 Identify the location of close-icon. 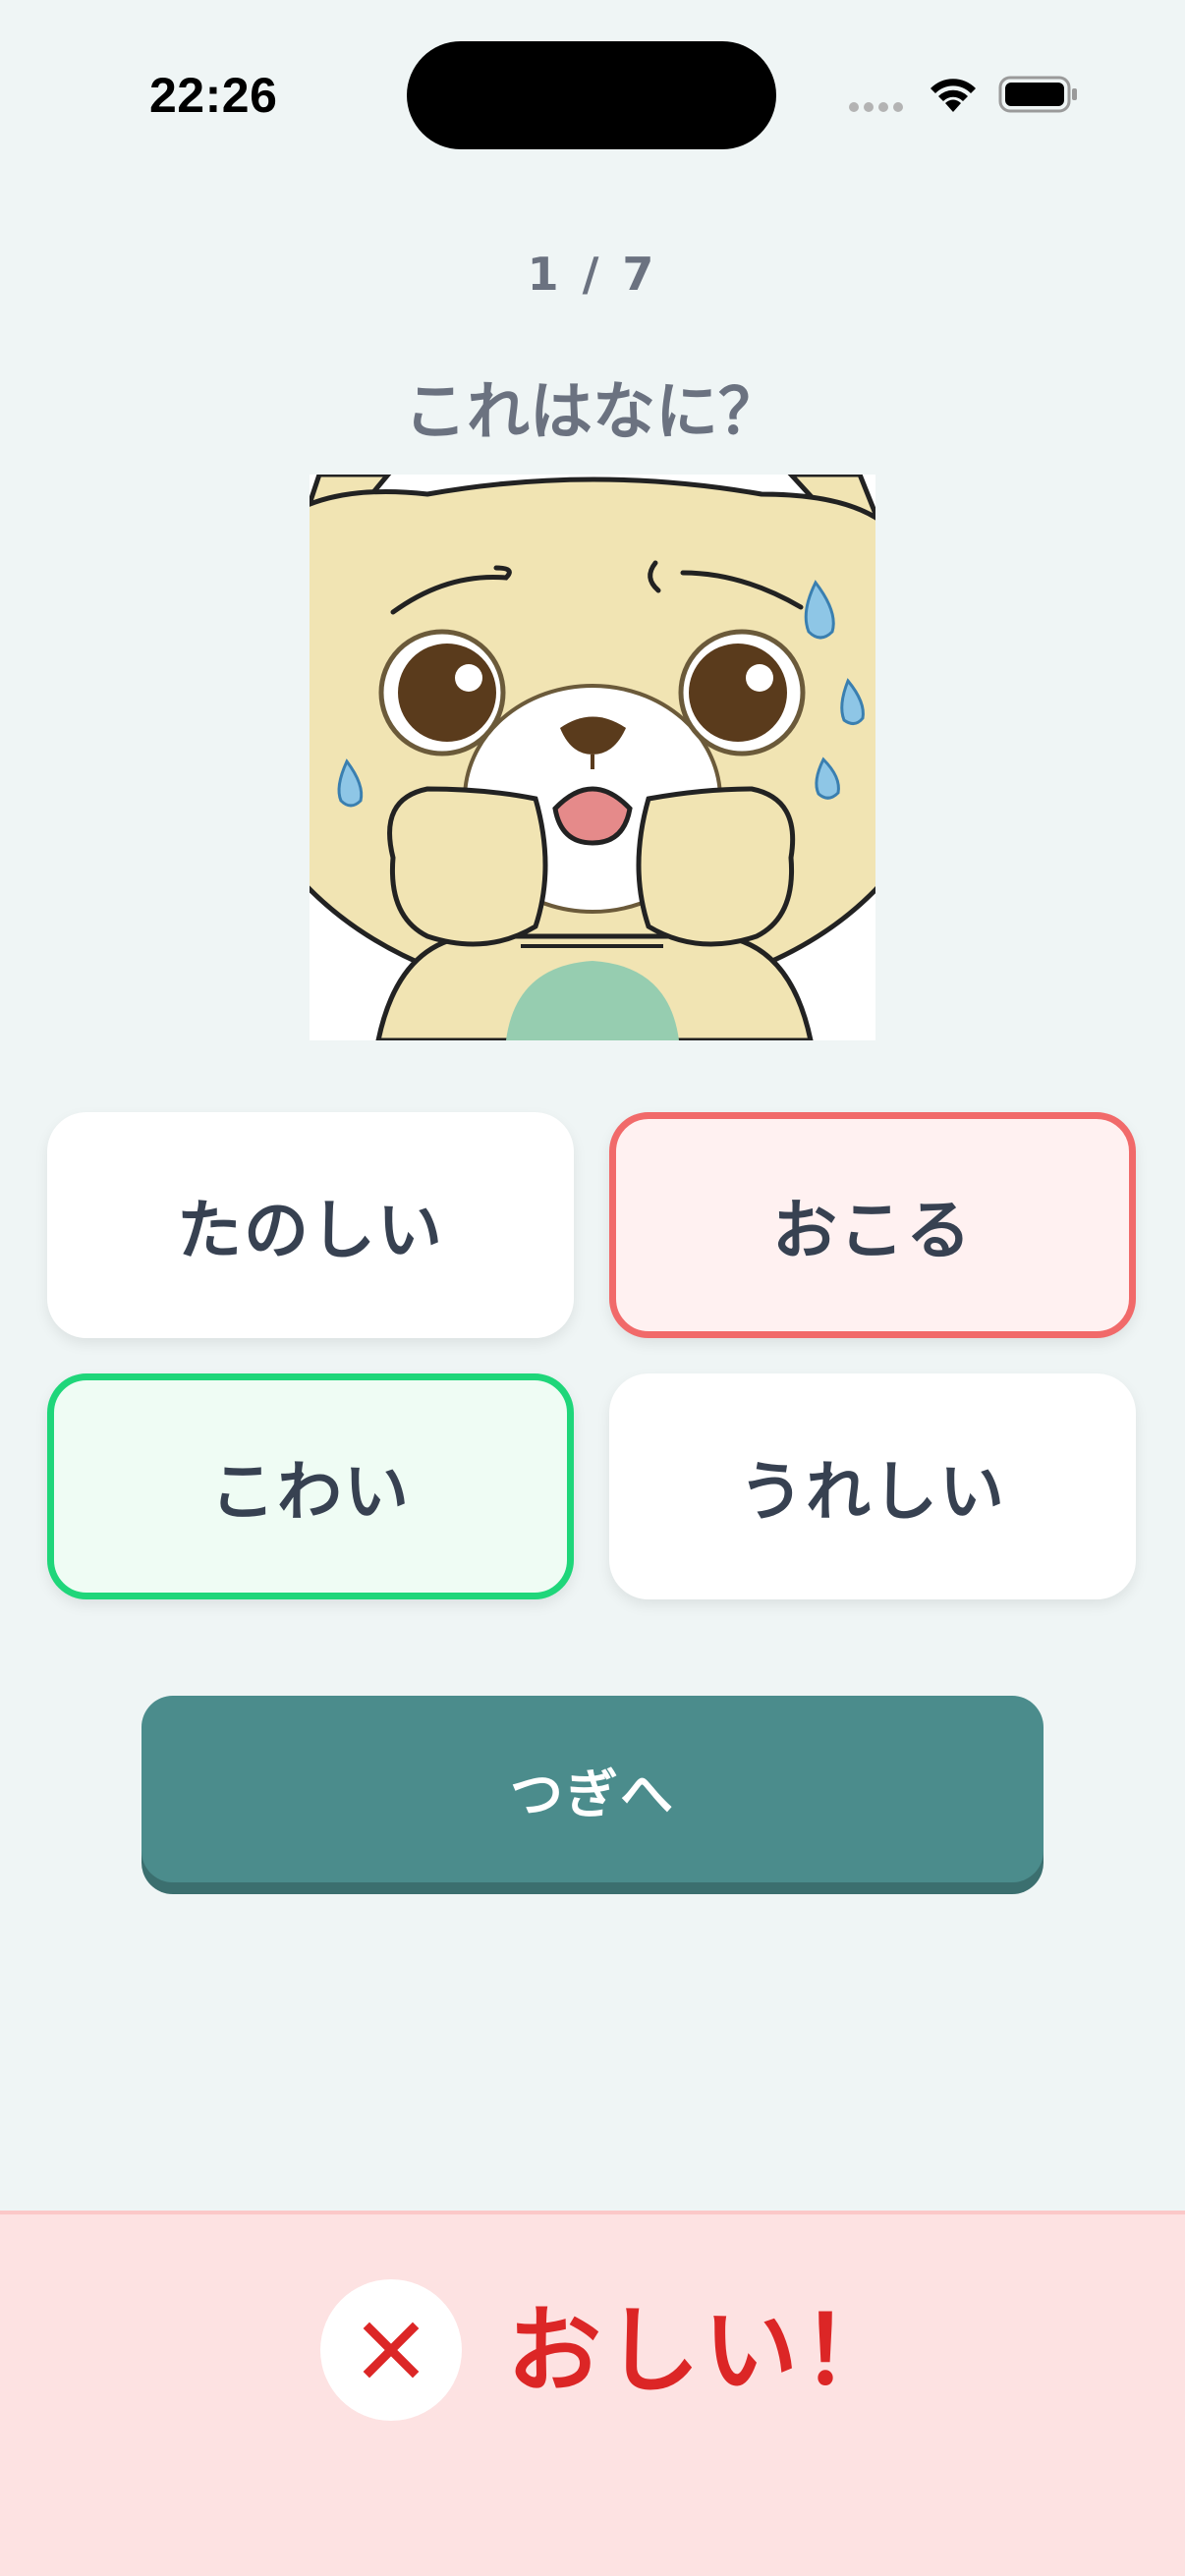
(391, 2350).